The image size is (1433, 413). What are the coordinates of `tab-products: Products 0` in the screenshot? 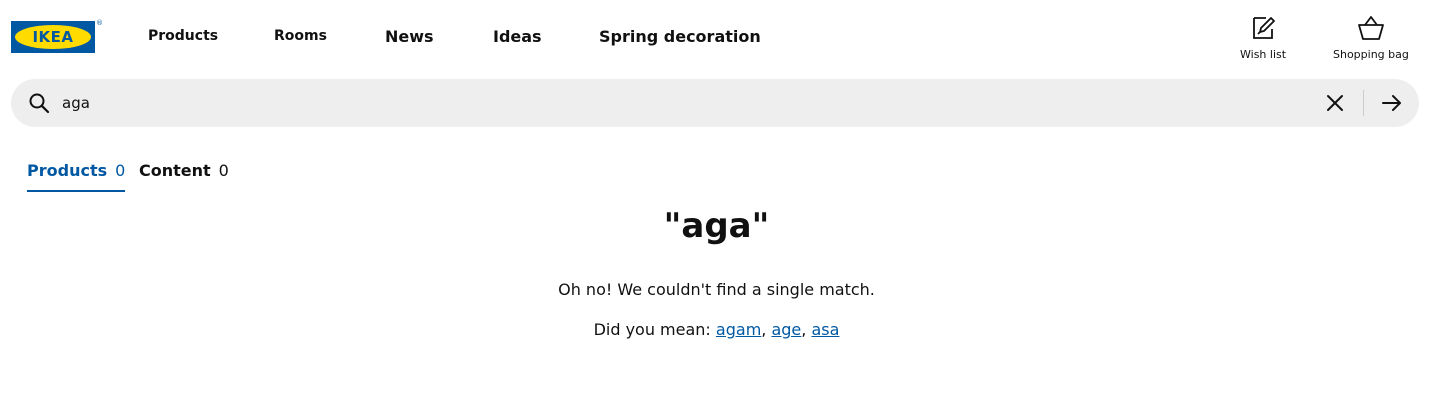 It's located at (76, 176).